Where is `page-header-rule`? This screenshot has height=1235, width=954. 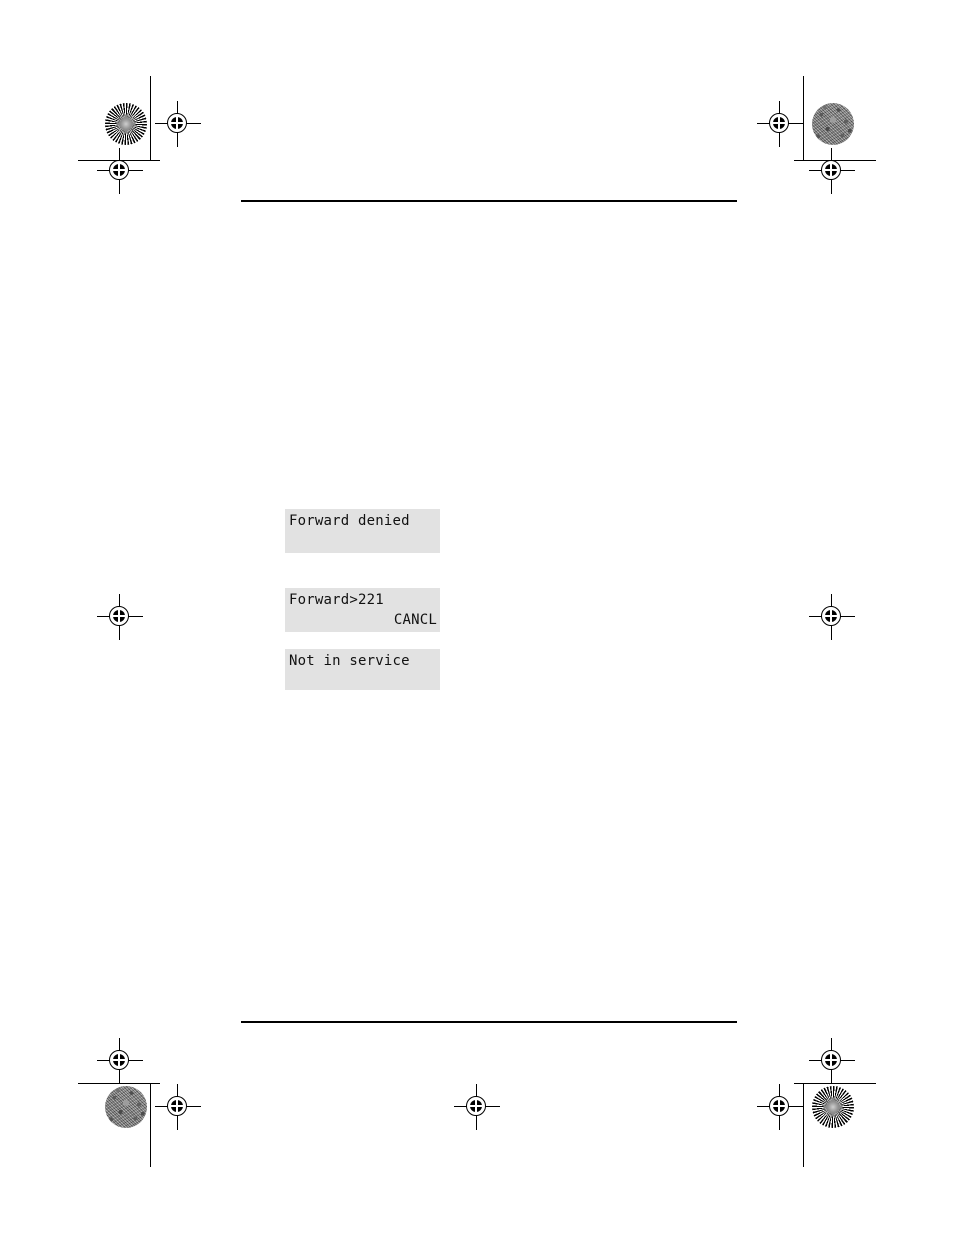
page-header-rule is located at coordinates (489, 201).